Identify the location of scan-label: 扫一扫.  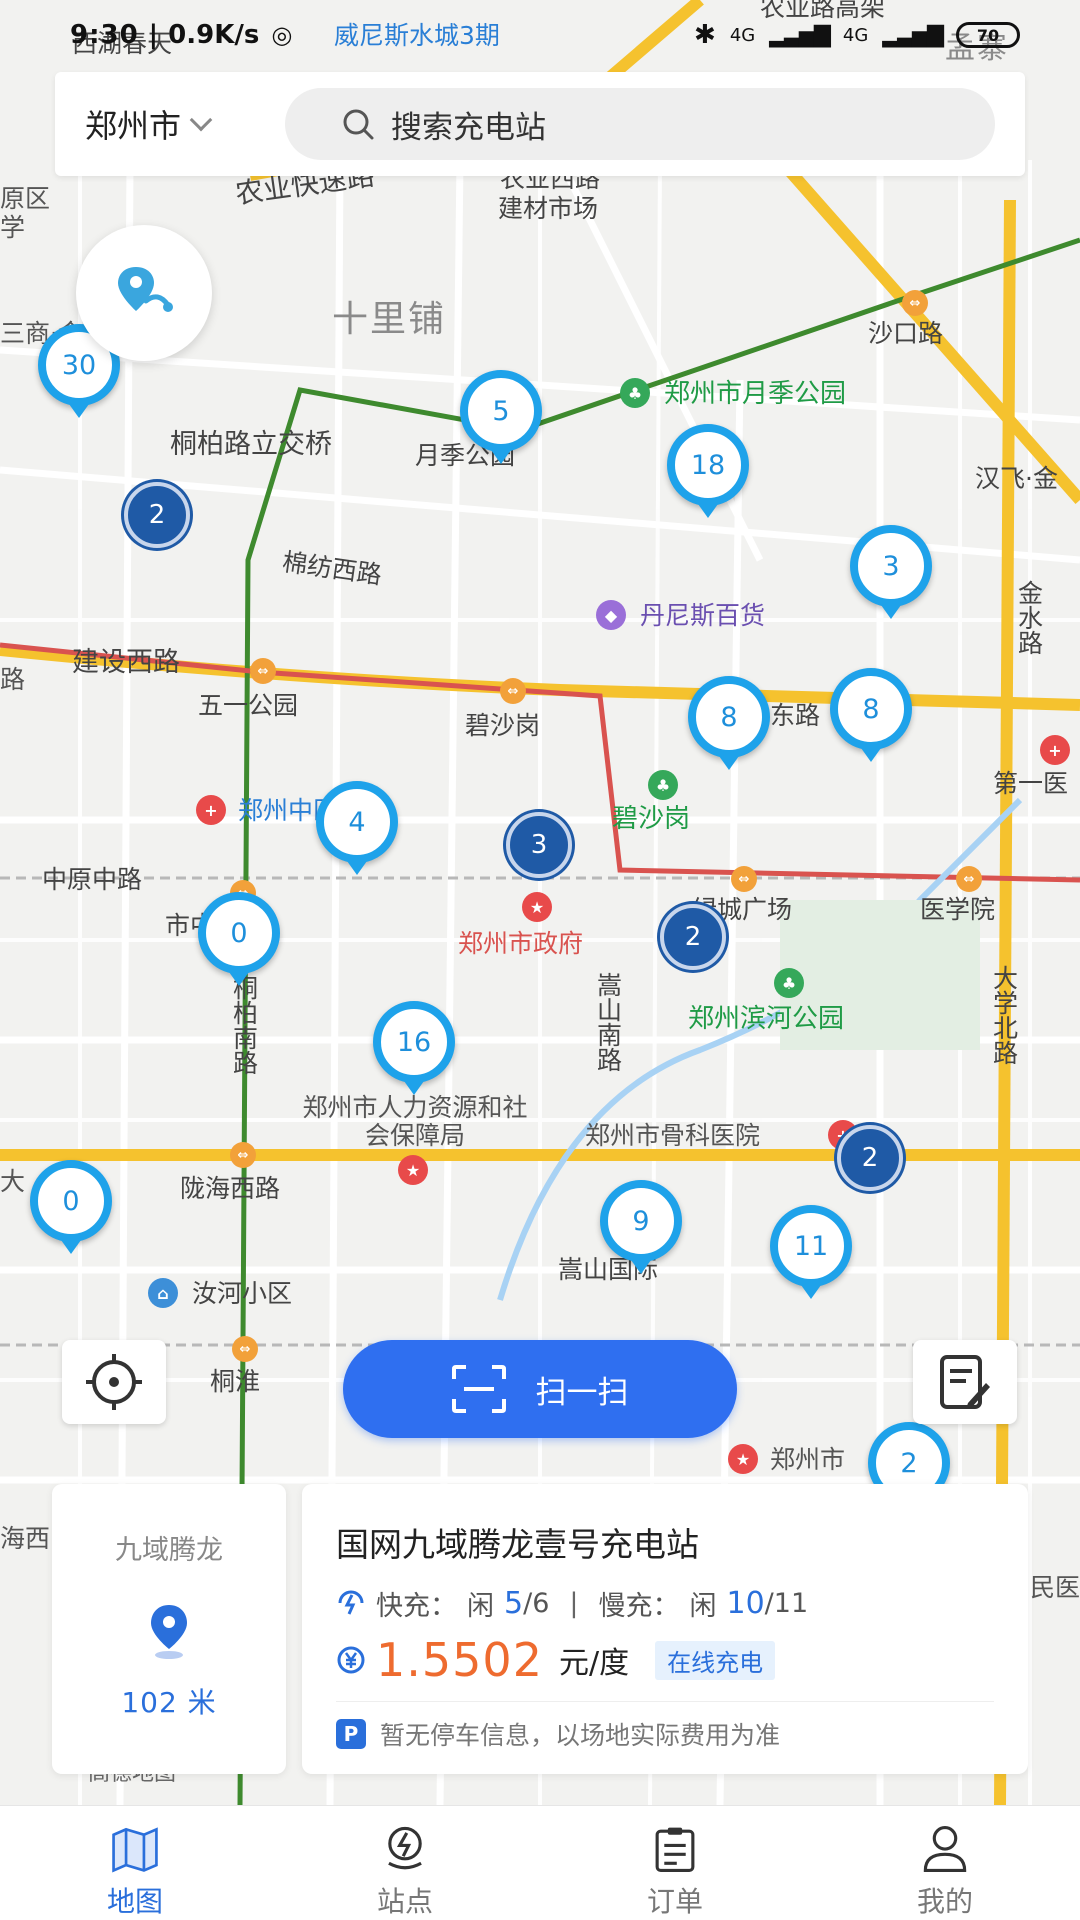
(582, 1392).